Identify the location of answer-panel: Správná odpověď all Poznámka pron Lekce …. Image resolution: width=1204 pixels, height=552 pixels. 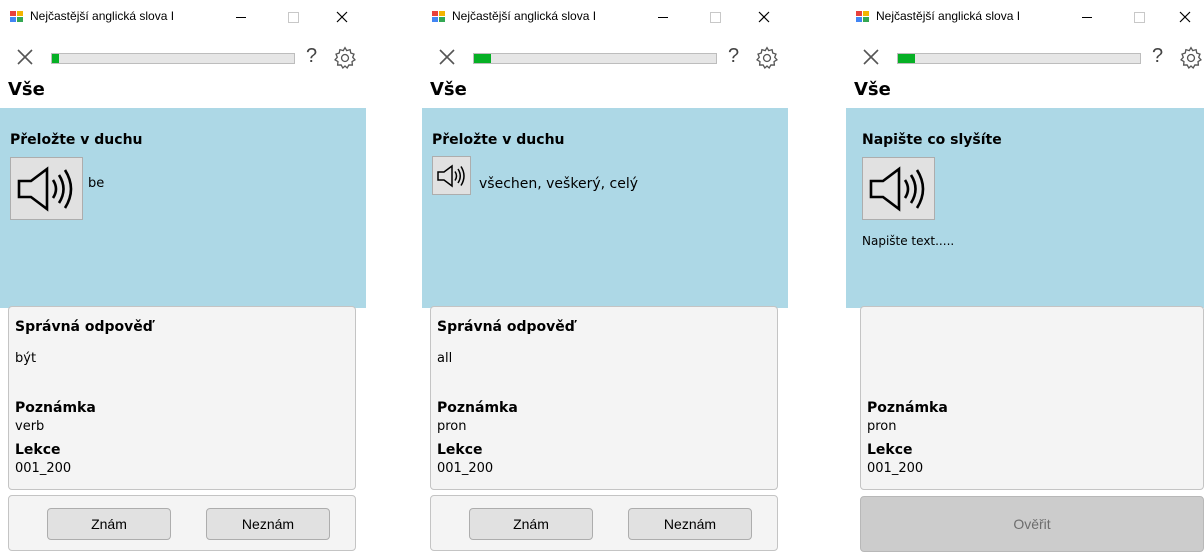
(604, 398).